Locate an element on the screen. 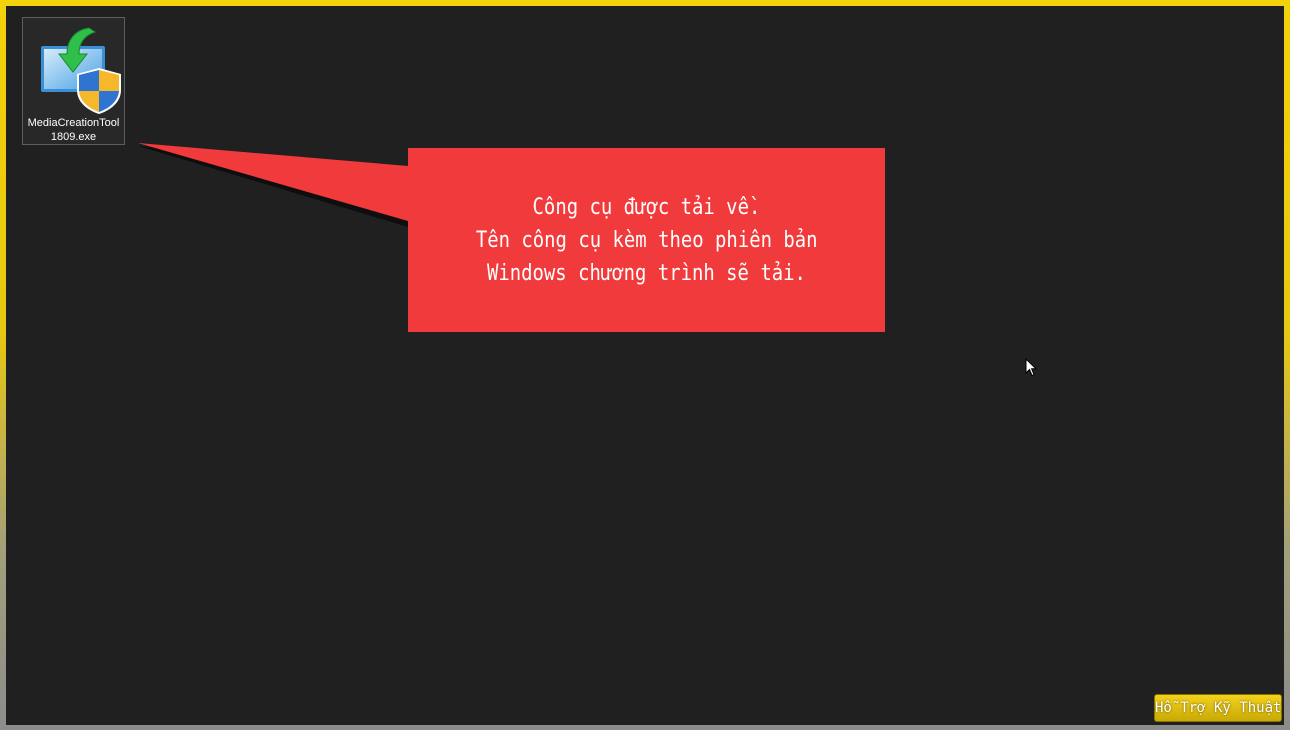 This screenshot has width=1290, height=730. media-creation-tool-icon is located at coordinates (79, 69).